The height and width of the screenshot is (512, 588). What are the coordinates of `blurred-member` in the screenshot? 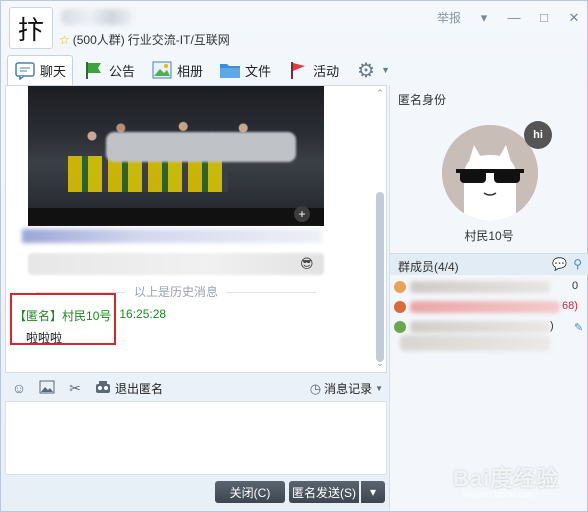 It's located at (475, 343).